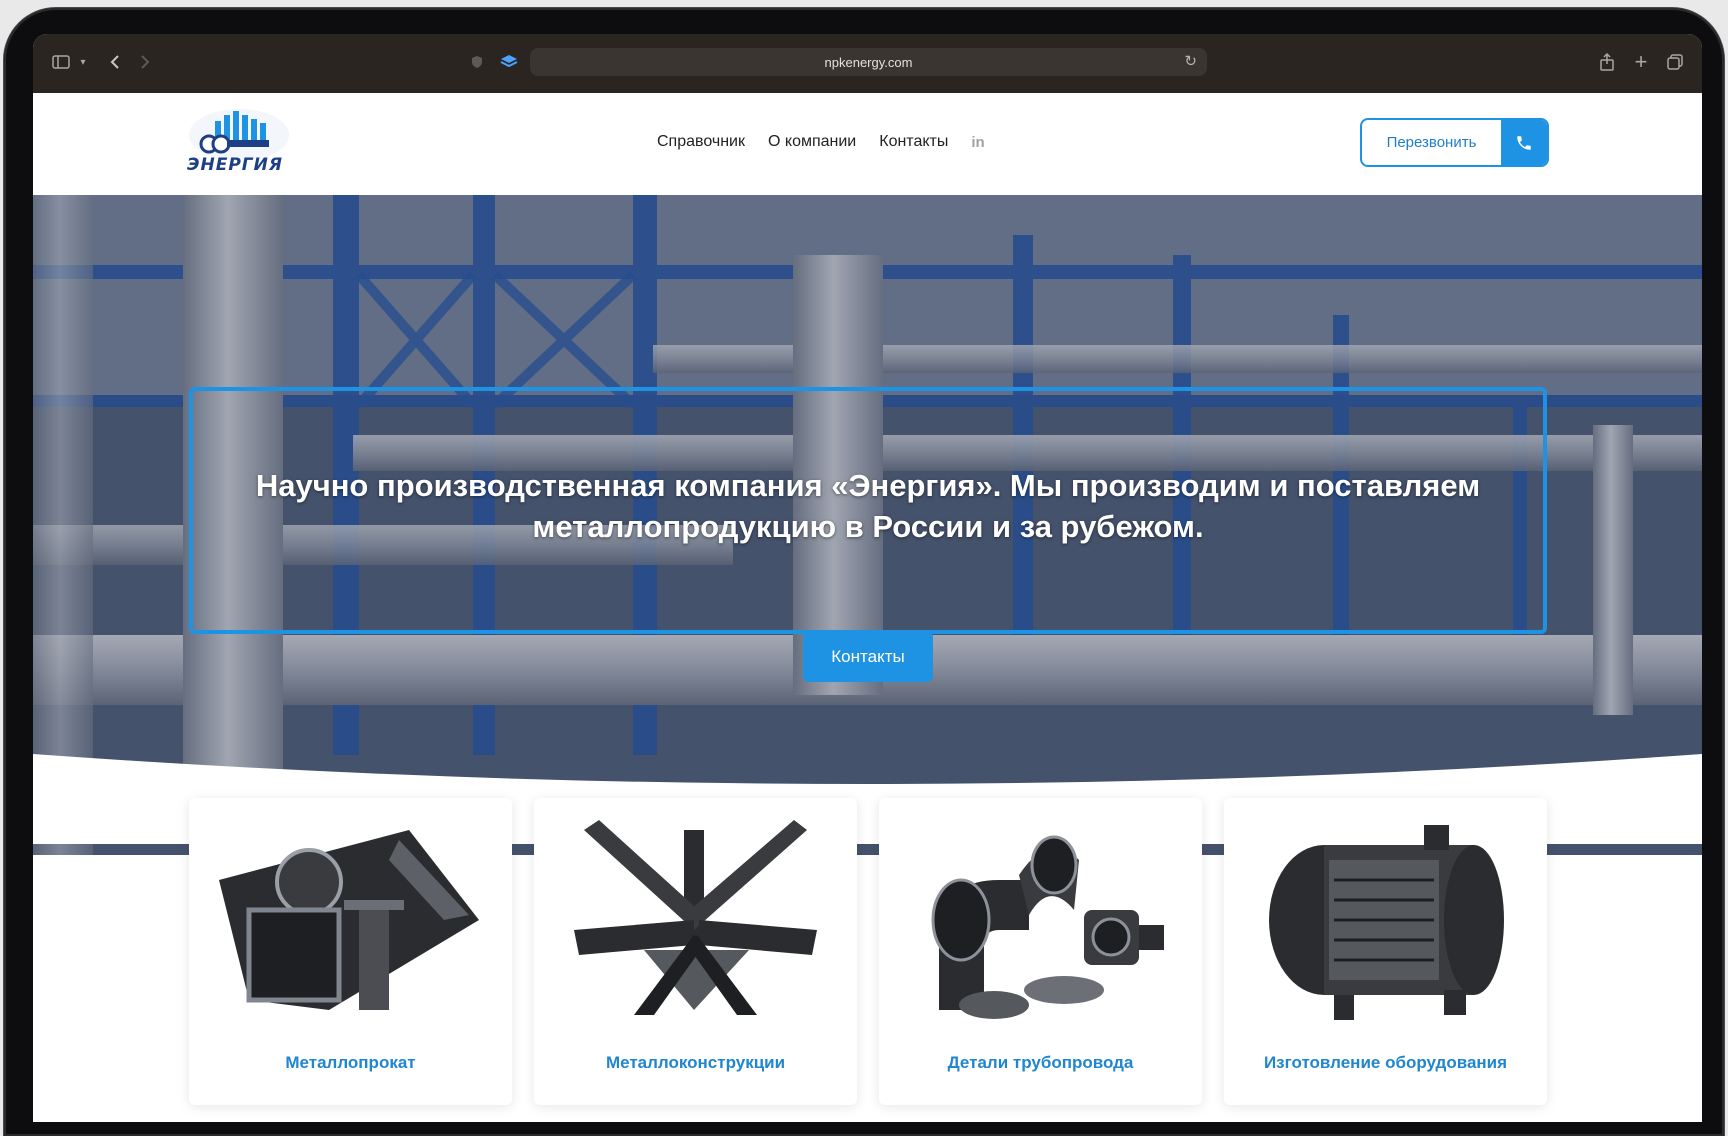 The height and width of the screenshot is (1136, 1728). What do you see at coordinates (1675, 62) in the screenshot?
I see `tabs-overview-icon` at bounding box center [1675, 62].